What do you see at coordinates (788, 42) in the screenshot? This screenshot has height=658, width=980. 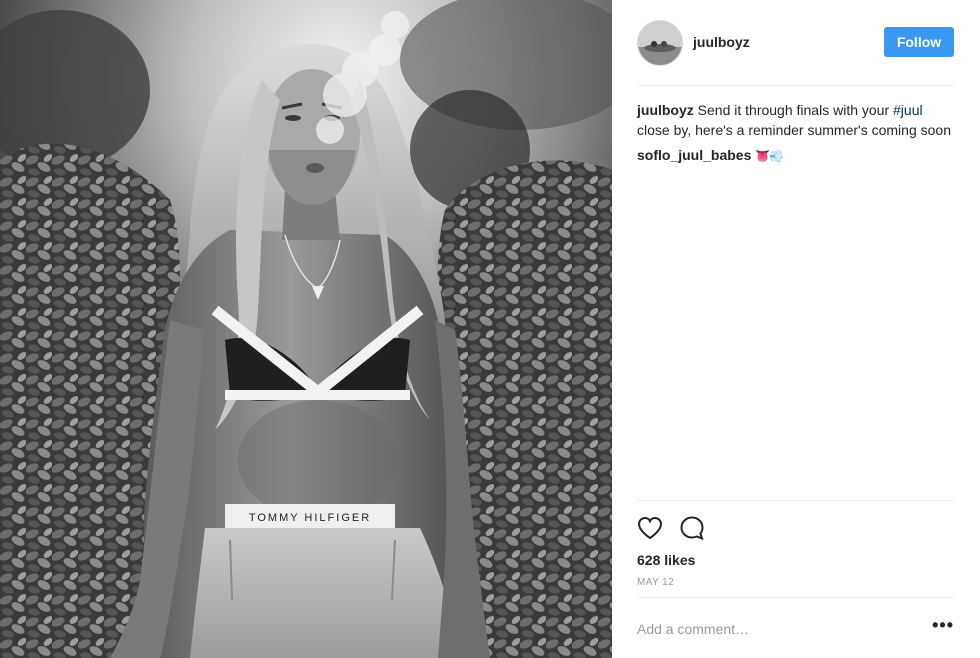 I see `post-username: juulboyz` at bounding box center [788, 42].